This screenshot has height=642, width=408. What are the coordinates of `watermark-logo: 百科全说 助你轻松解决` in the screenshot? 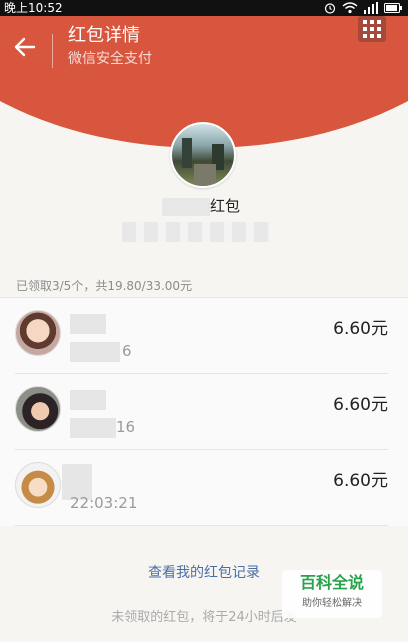 It's located at (332, 594).